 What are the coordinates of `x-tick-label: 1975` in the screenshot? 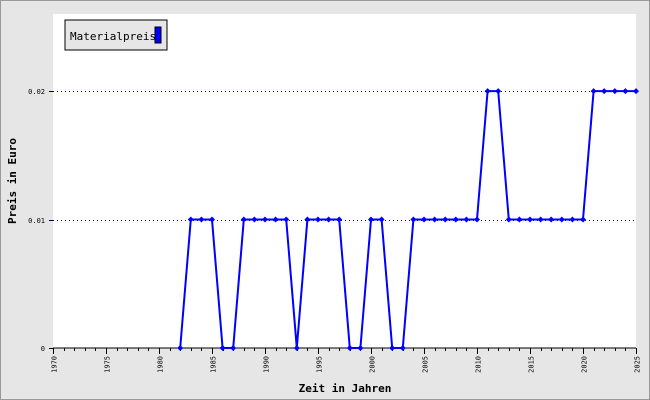 It's located at (108, 364).